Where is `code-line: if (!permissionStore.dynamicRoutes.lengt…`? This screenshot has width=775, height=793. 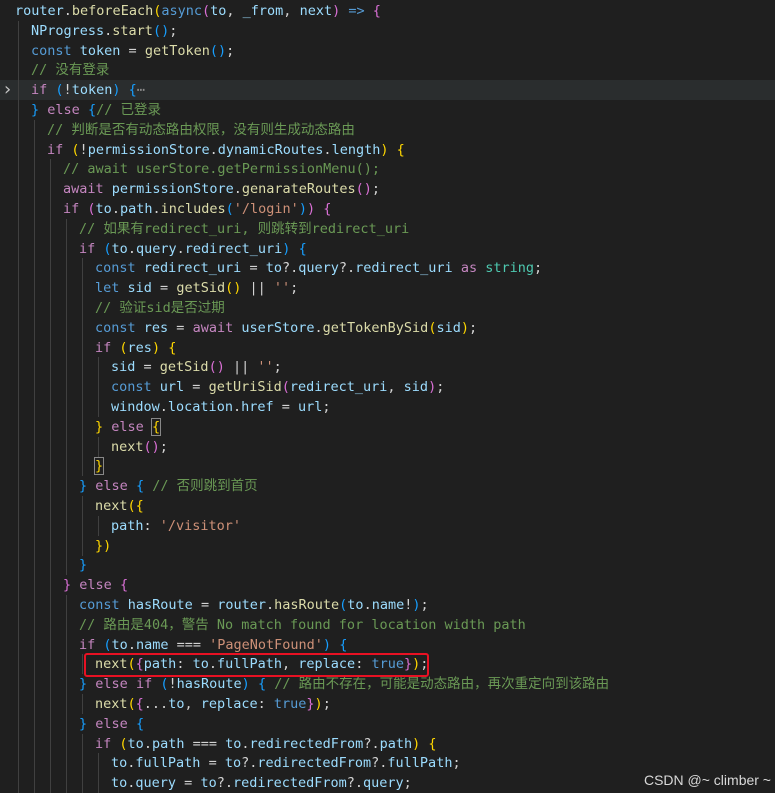 code-line: if (!permissionStore.dynamicRoutes.lengt… is located at coordinates (387, 149).